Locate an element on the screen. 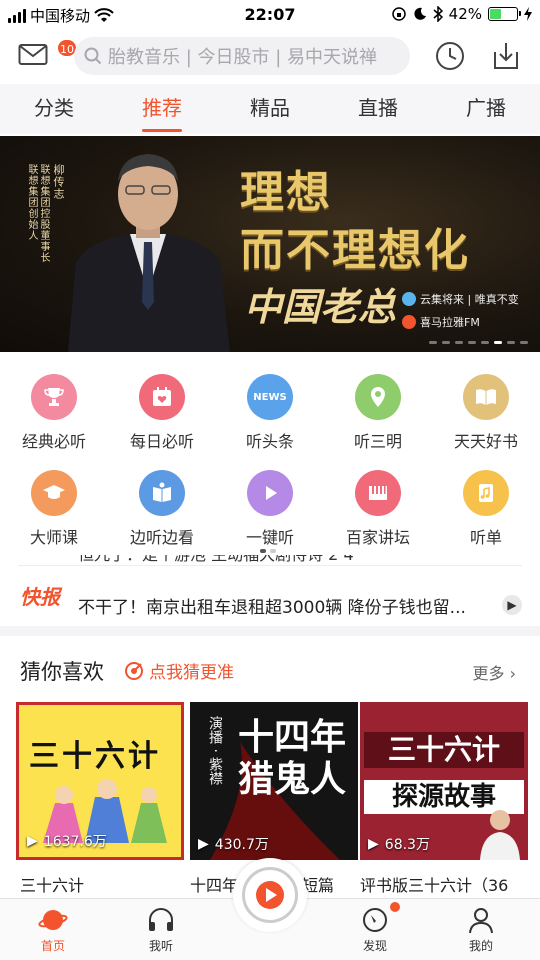  piano-icon is located at coordinates (378, 493).